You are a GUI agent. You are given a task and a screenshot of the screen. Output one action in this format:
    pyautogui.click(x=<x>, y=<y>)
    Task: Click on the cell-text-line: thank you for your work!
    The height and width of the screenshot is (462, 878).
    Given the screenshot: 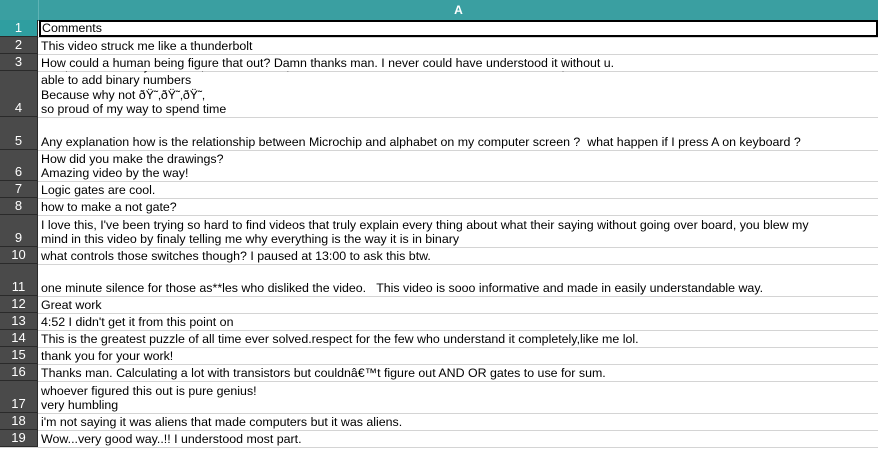 What is the action you would take?
    pyautogui.click(x=107, y=356)
    